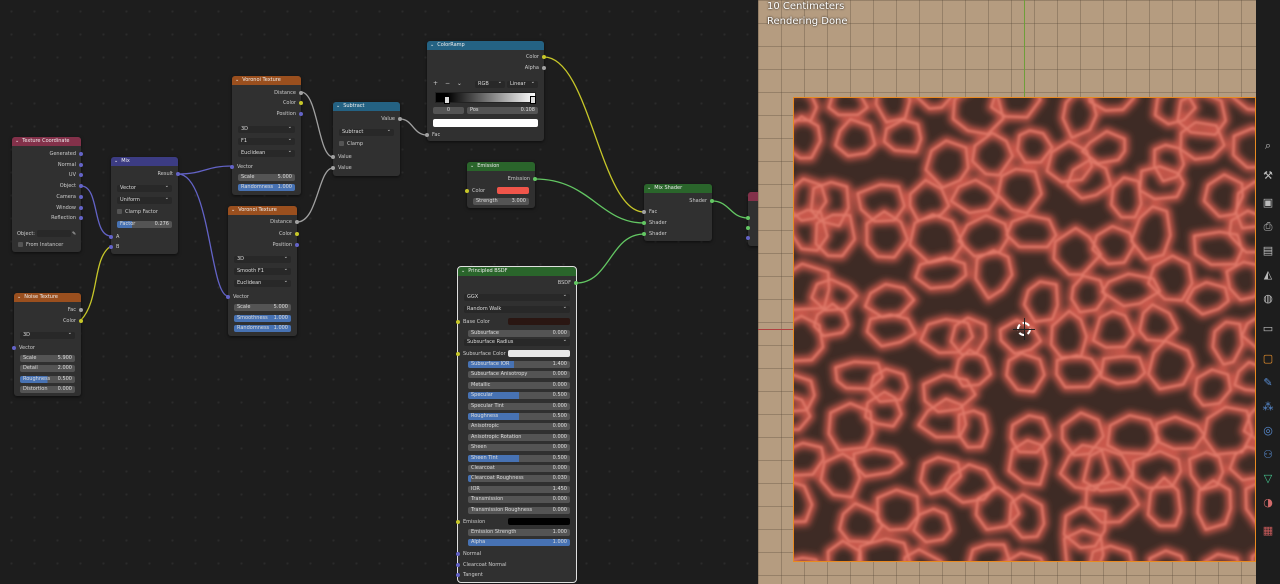 This screenshot has width=1280, height=584. What do you see at coordinates (519, 468) in the screenshot?
I see `bsdf-field: Clearcoat 0.000` at bounding box center [519, 468].